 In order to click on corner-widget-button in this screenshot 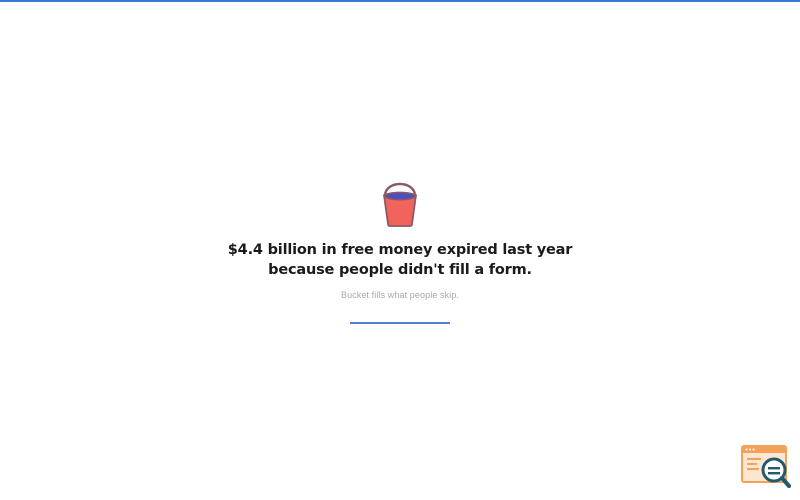, I will do `click(766, 467)`.